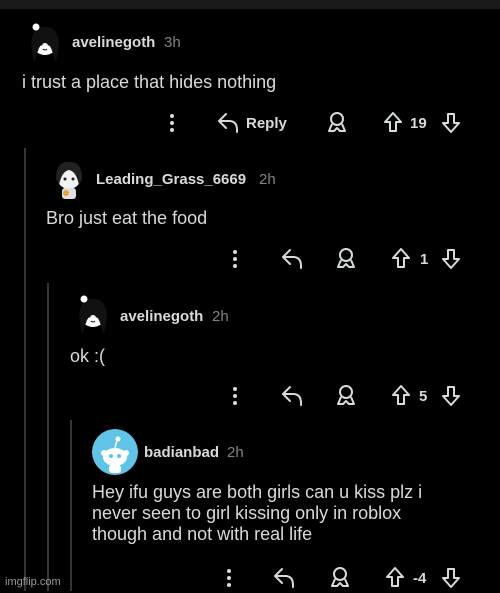 The width and height of the screenshot is (500, 593). Describe the element at coordinates (149, 82) in the screenshot. I see `comment-body: i trust a place that hides nothing` at that location.